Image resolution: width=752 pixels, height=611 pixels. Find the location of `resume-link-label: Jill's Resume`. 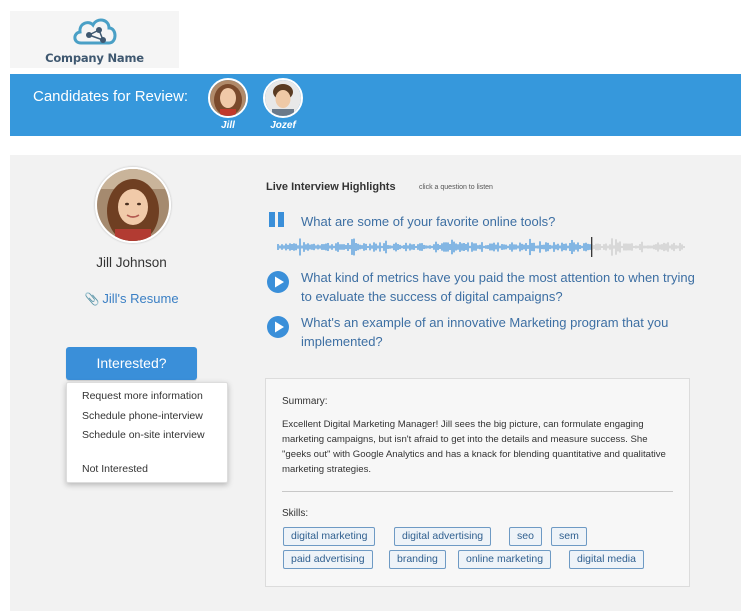

resume-link-label: Jill's Resume is located at coordinates (140, 298).